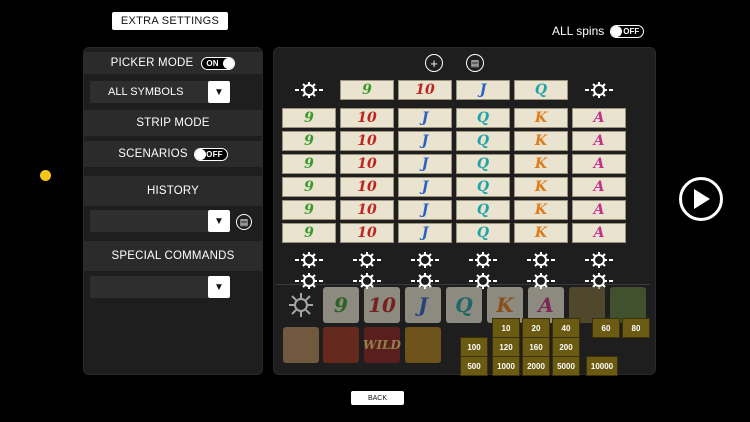  I want to click on multiplier-chip: 500, so click(474, 366).